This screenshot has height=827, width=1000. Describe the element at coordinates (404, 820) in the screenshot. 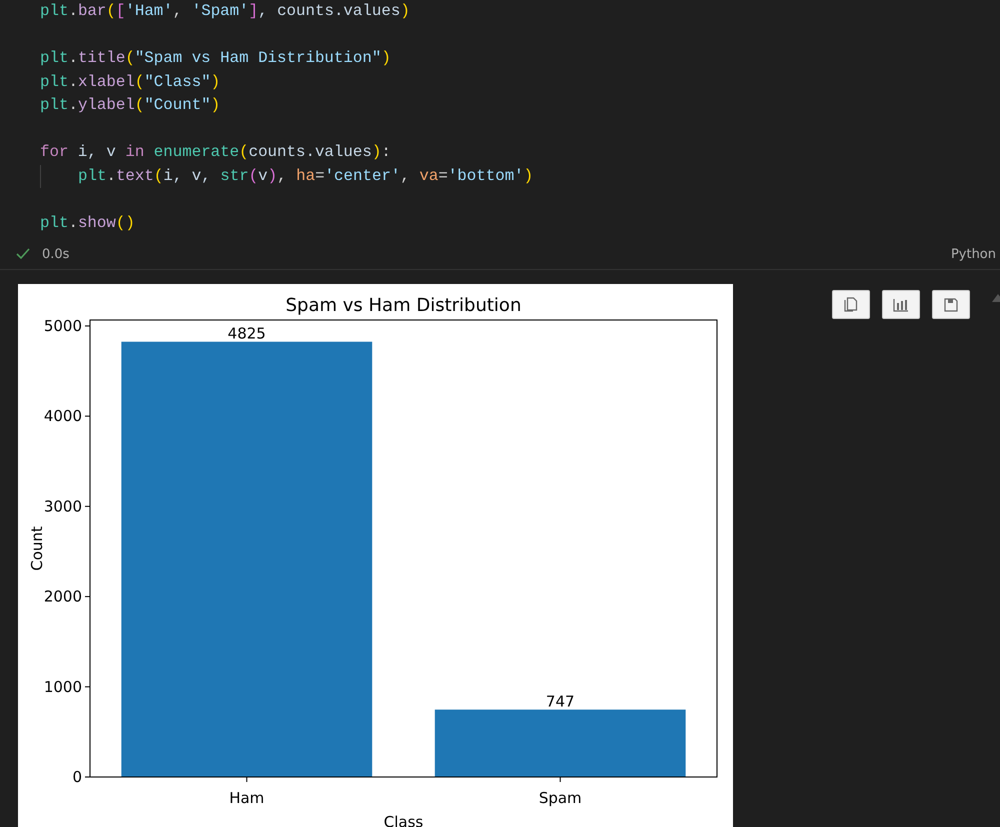

I see `x-axis-label: Class` at that location.